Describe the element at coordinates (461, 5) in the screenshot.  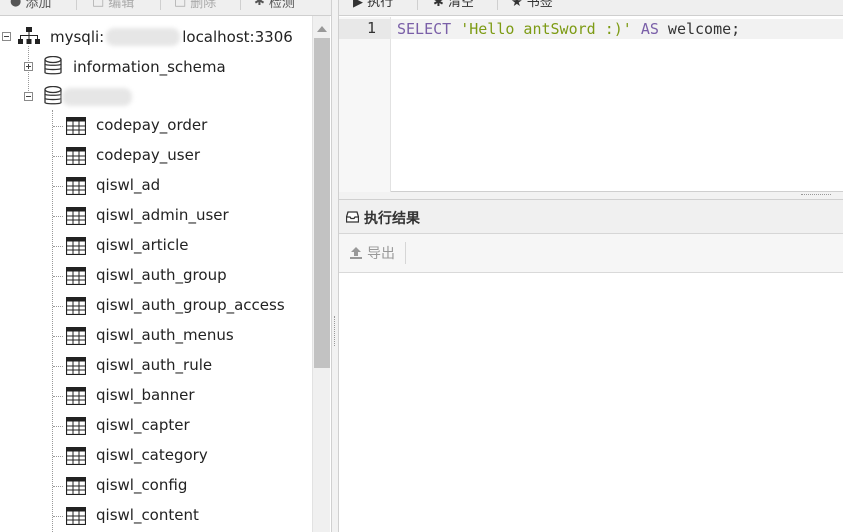
I see `clear-label: 清空` at that location.